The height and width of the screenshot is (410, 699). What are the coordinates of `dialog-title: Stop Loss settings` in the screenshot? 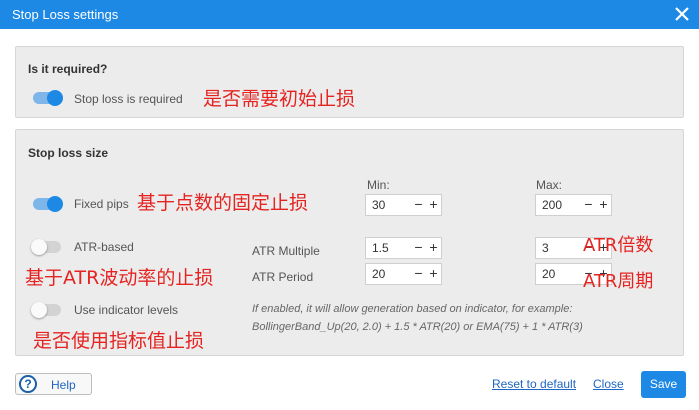 It's located at (65, 14).